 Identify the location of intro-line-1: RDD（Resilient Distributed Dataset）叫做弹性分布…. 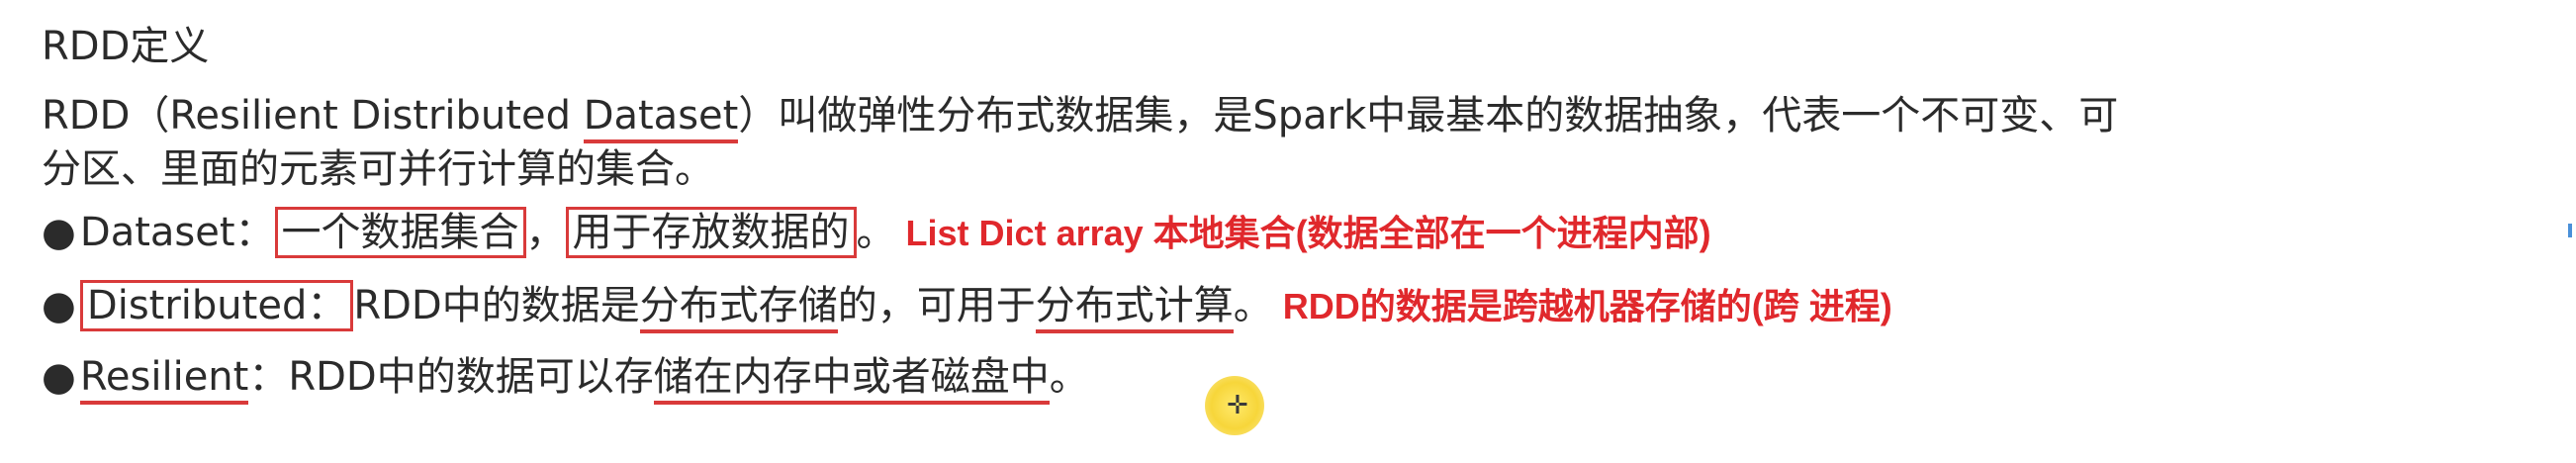
(1080, 116).